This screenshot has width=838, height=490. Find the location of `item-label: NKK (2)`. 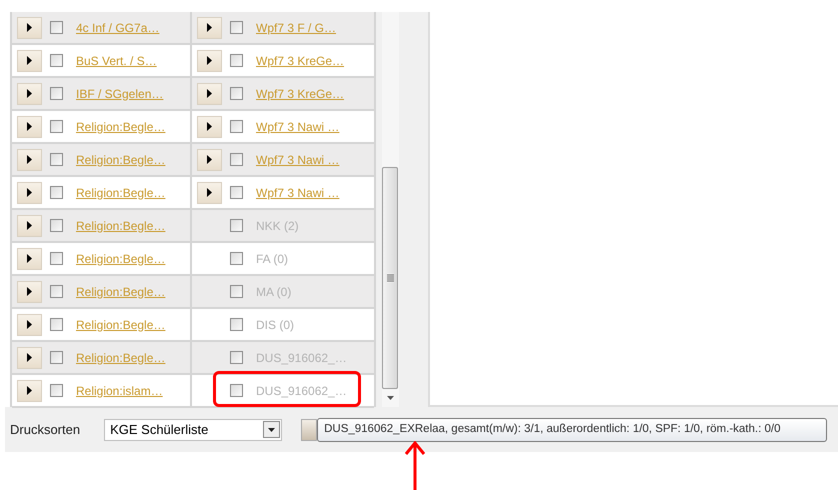

item-label: NKK (2) is located at coordinates (277, 226).